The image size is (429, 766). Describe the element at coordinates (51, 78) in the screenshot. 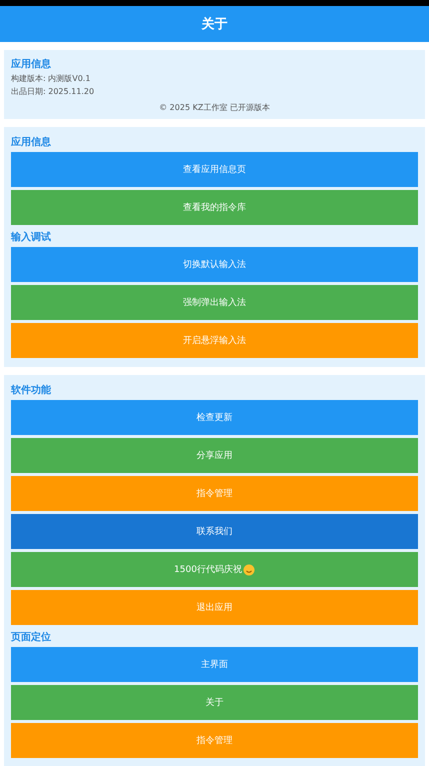

I see `info-text: 构建版本: 内测版V0.1` at that location.